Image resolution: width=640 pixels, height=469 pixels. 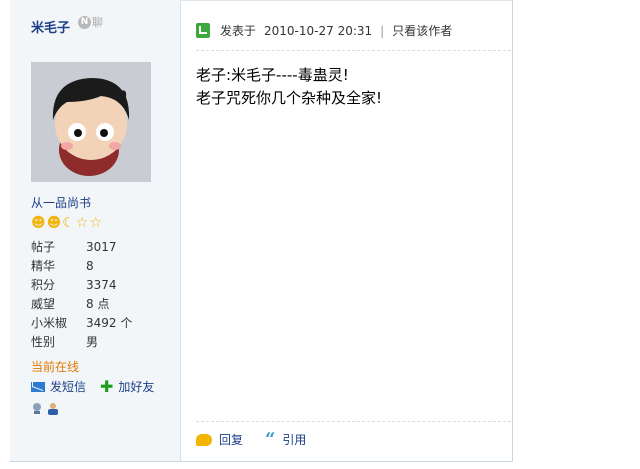 I want to click on online-badge-icon: N, so click(x=84, y=22).